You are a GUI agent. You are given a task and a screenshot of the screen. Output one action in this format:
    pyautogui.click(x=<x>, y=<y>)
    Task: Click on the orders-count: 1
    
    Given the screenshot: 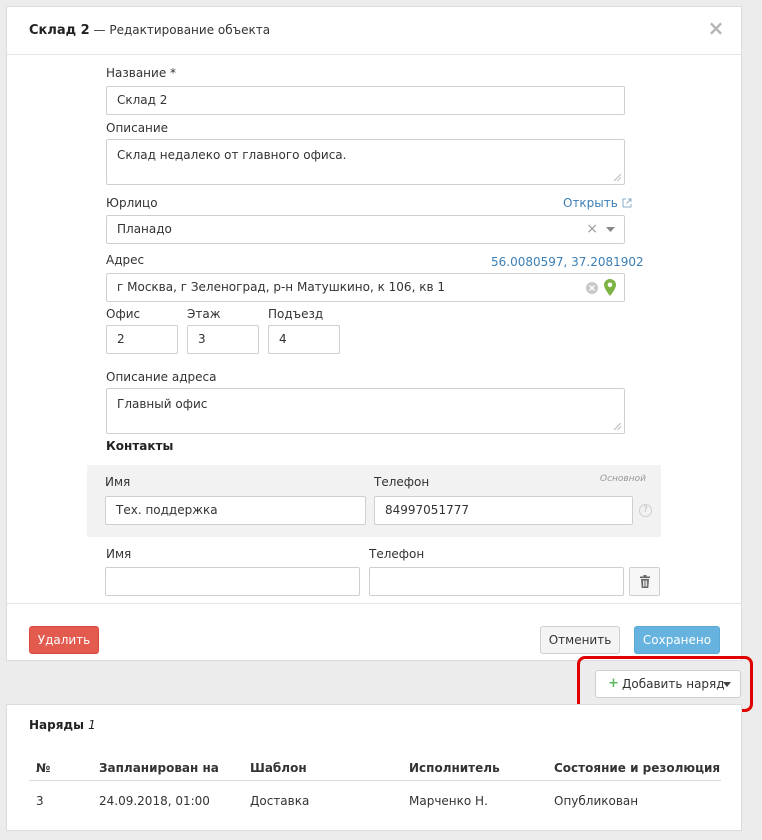 What is the action you would take?
    pyautogui.click(x=92, y=725)
    